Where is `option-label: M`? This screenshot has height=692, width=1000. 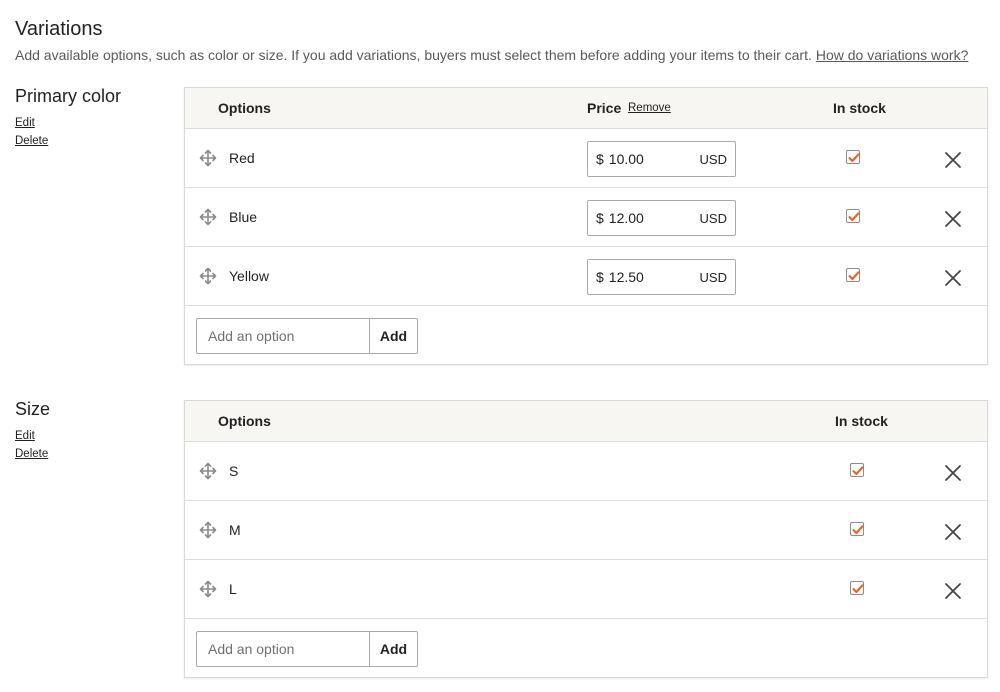
option-label: M is located at coordinates (235, 530).